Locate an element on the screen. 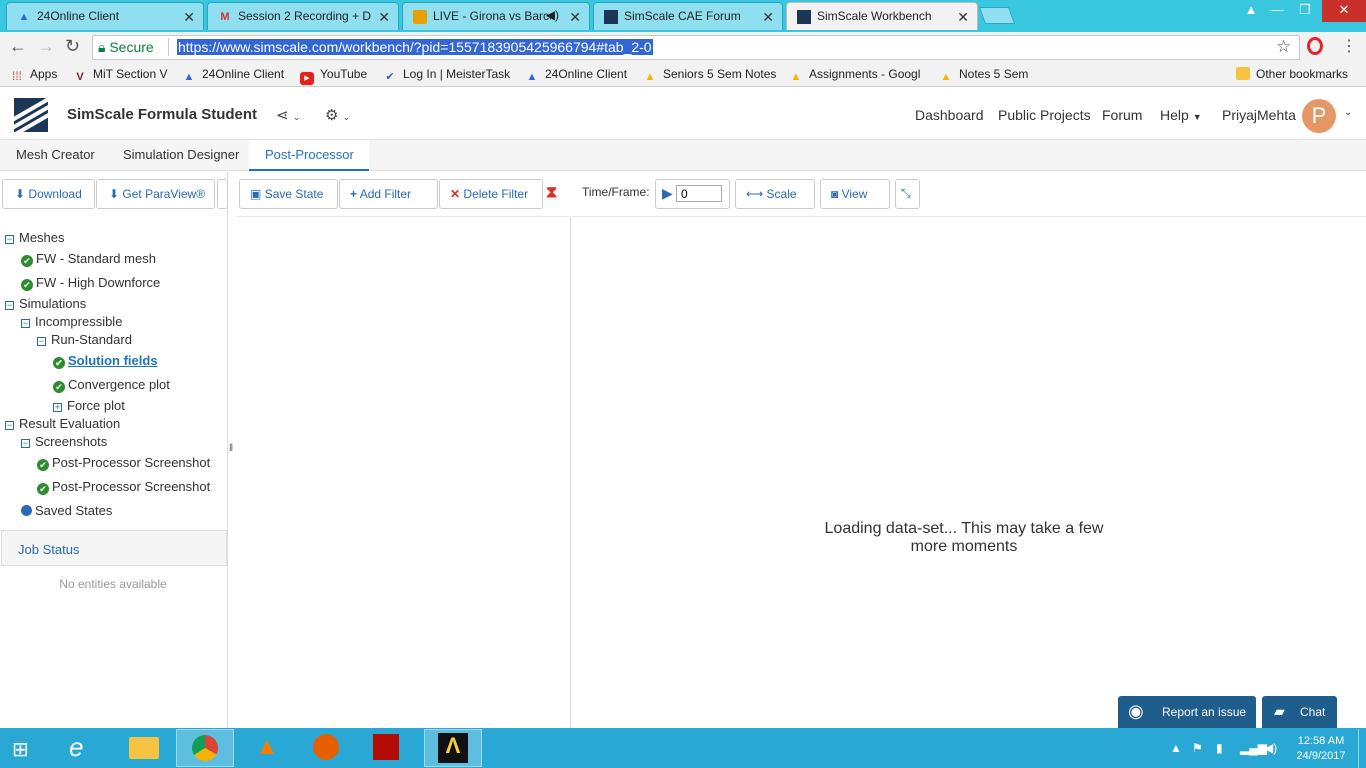  windows-start-icon: ⊞ is located at coordinates (20, 749).